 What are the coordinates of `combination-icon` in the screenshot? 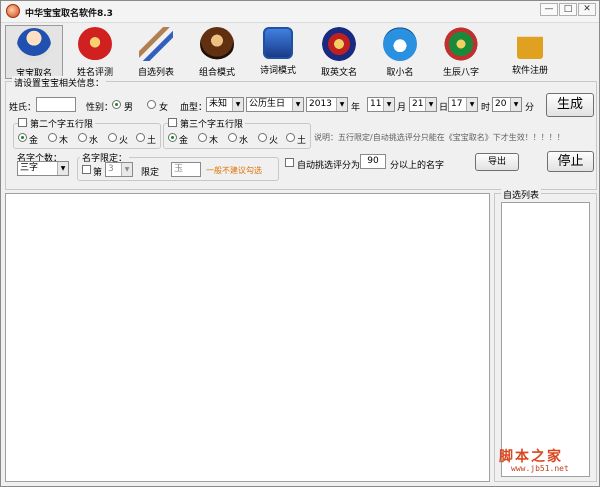 It's located at (217, 44).